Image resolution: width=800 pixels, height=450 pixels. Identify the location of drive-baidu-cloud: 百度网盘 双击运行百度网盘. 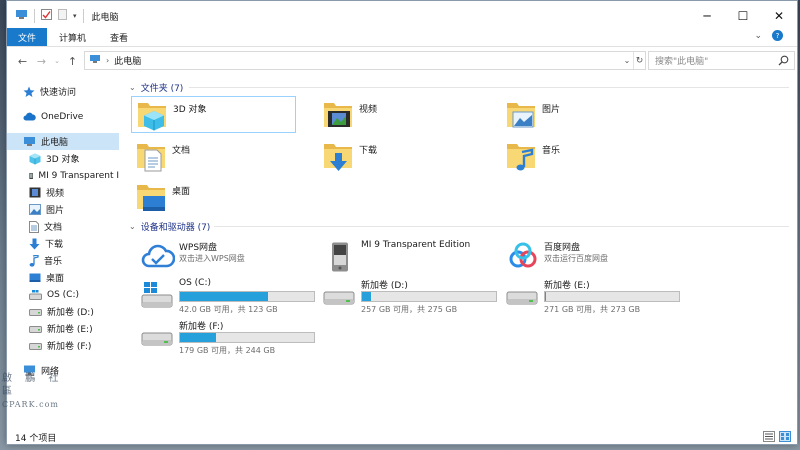
(594, 257).